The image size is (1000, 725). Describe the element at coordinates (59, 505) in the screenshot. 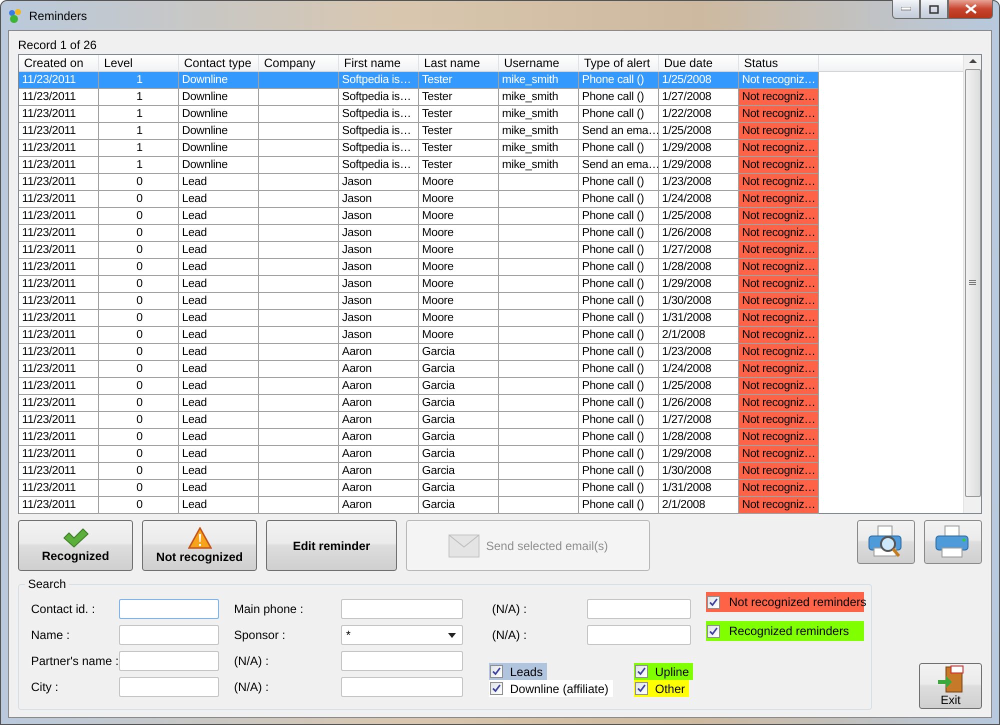

I see `table-cell: 11/23/2011` at that location.